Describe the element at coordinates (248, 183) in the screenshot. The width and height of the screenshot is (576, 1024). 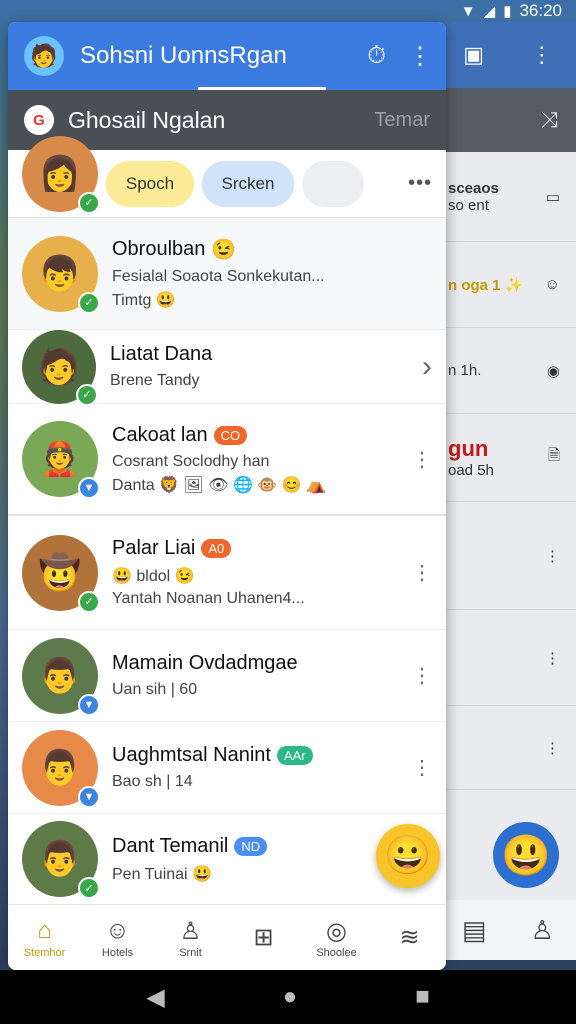
I see `chip-srcken: Srcken` at that location.